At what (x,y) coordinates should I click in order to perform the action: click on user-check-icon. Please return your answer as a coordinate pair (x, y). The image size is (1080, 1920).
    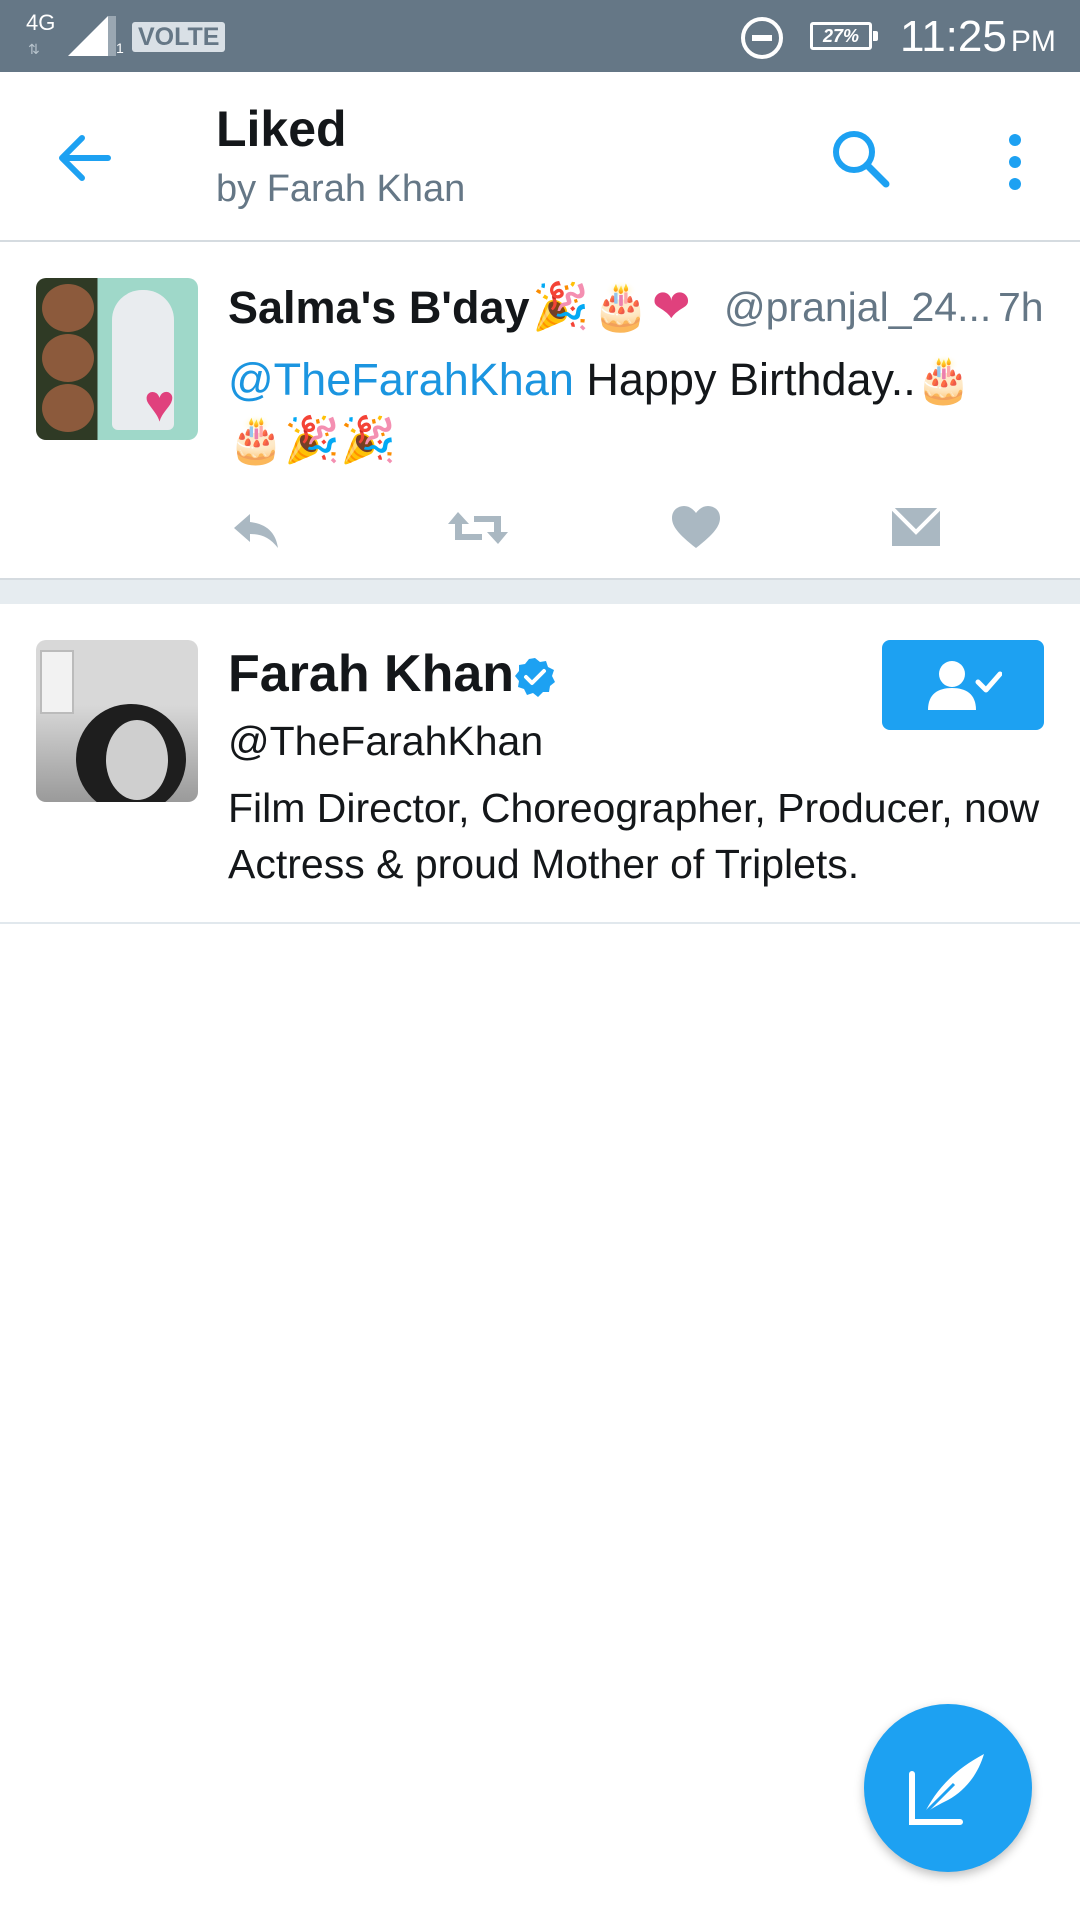
    Looking at the image, I should click on (965, 685).